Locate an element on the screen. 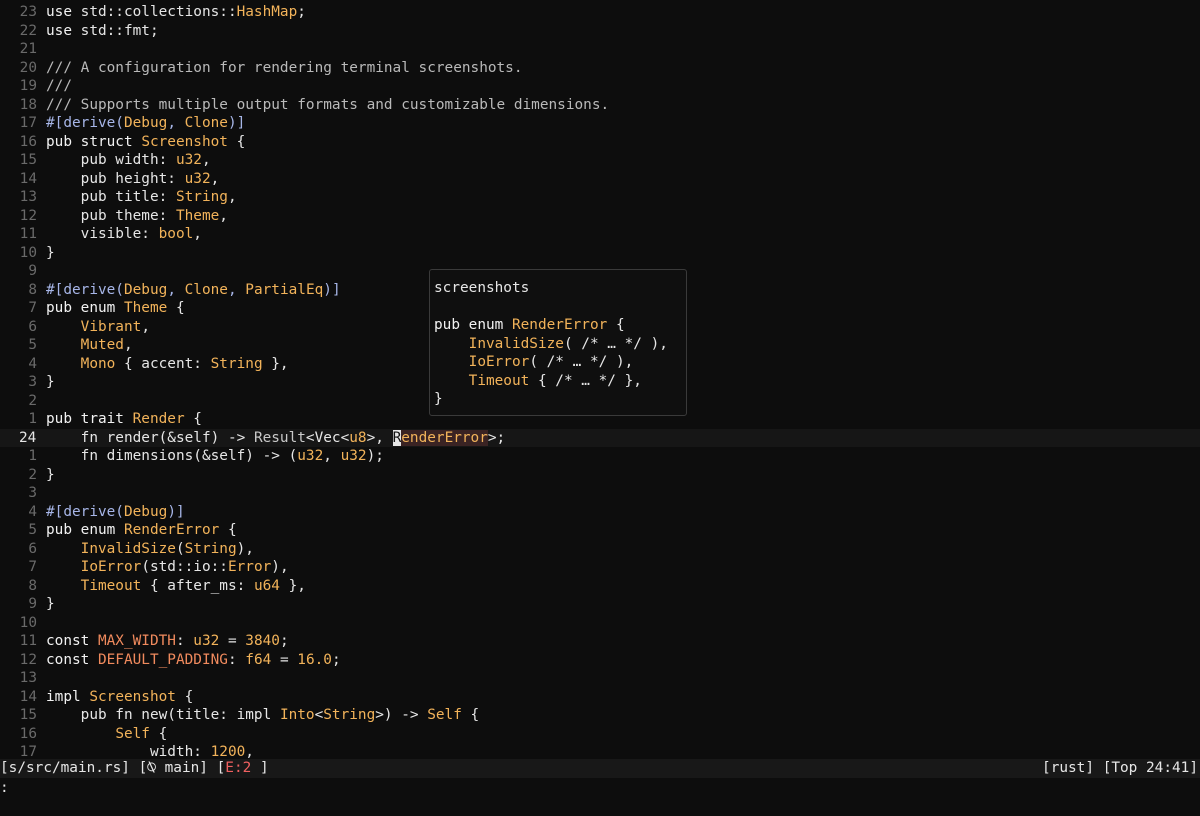  popup-line: Timeout { /* … */ }, is located at coordinates (560, 381).